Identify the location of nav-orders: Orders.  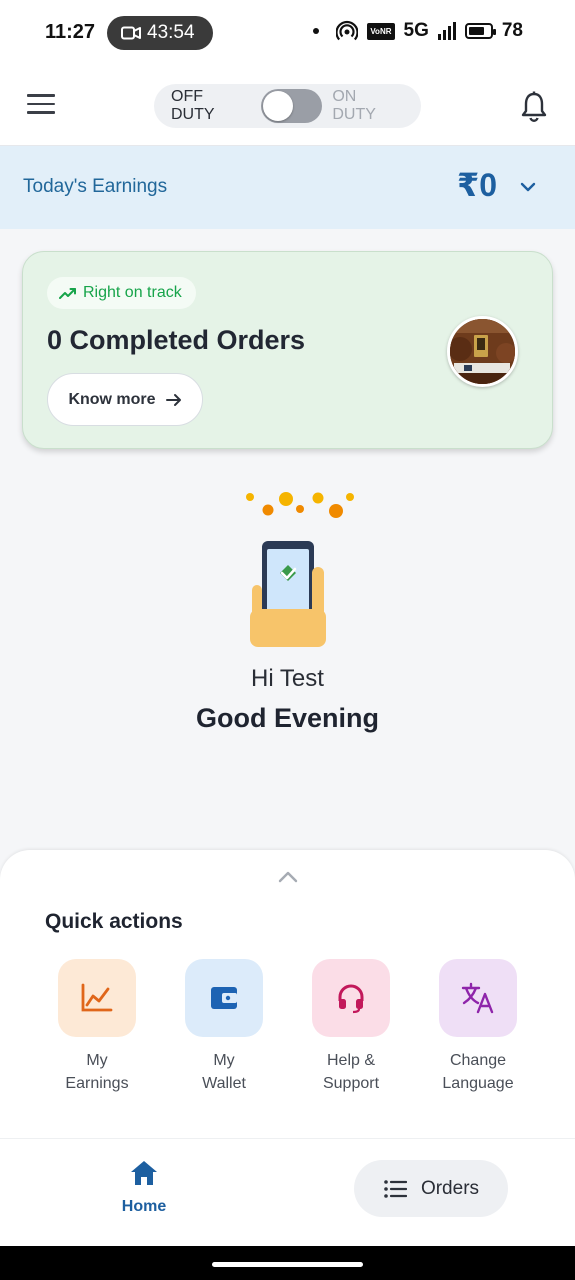
(431, 1188).